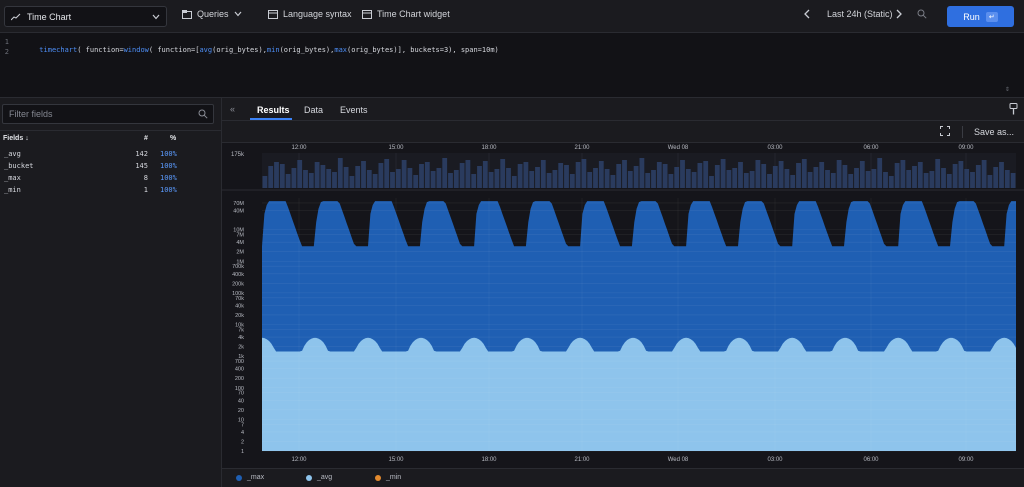 The height and width of the screenshot is (487, 1024). I want to click on run-button: Run ↵, so click(980, 16).